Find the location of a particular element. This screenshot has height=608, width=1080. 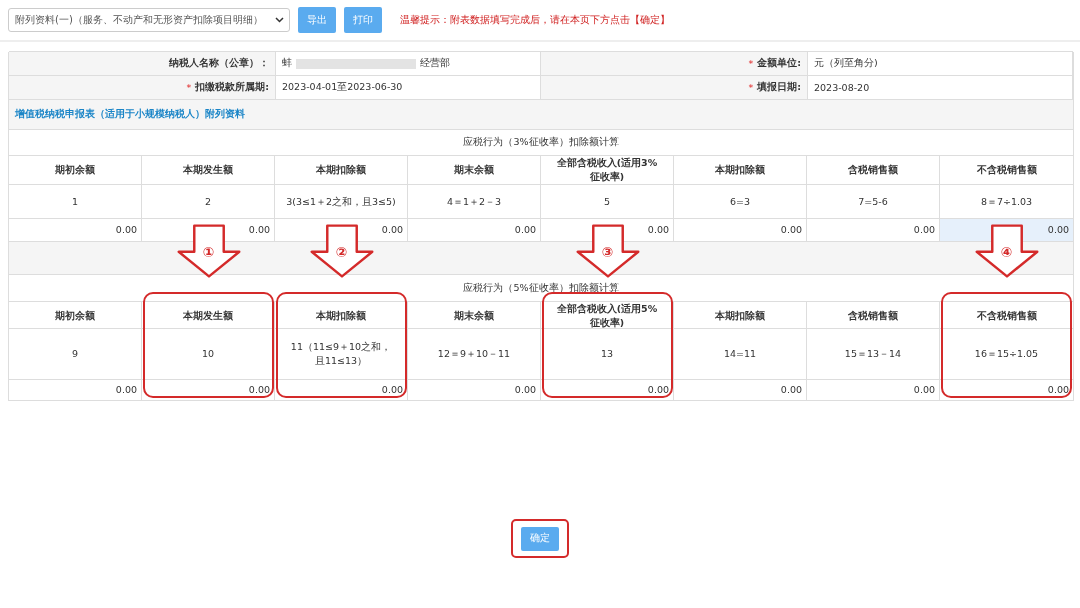

formula-cell: 11（11≤9＋10之和，且11≤13） is located at coordinates (341, 354).